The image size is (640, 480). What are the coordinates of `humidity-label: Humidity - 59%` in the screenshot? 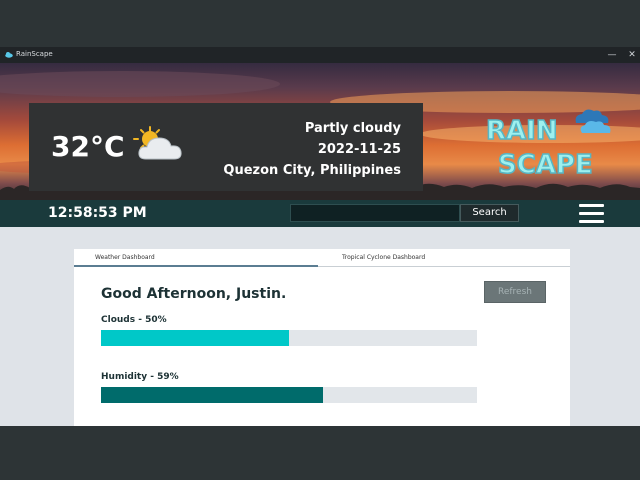 It's located at (140, 377).